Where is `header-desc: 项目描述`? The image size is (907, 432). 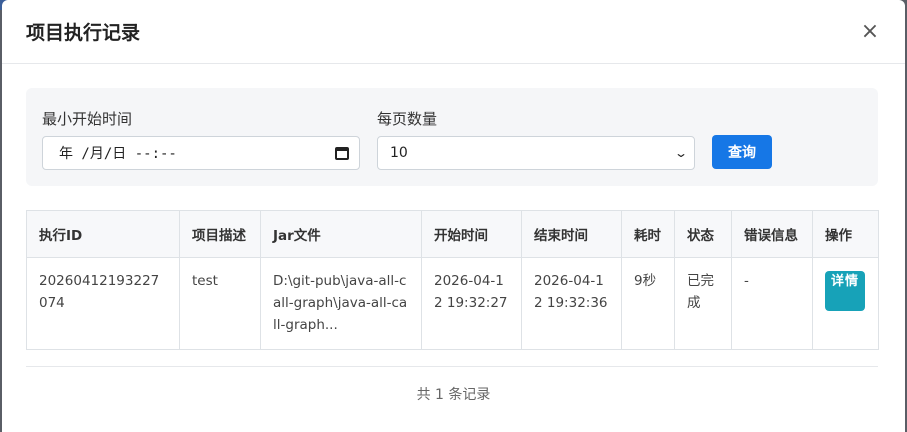
header-desc: 项目描述 is located at coordinates (220, 234).